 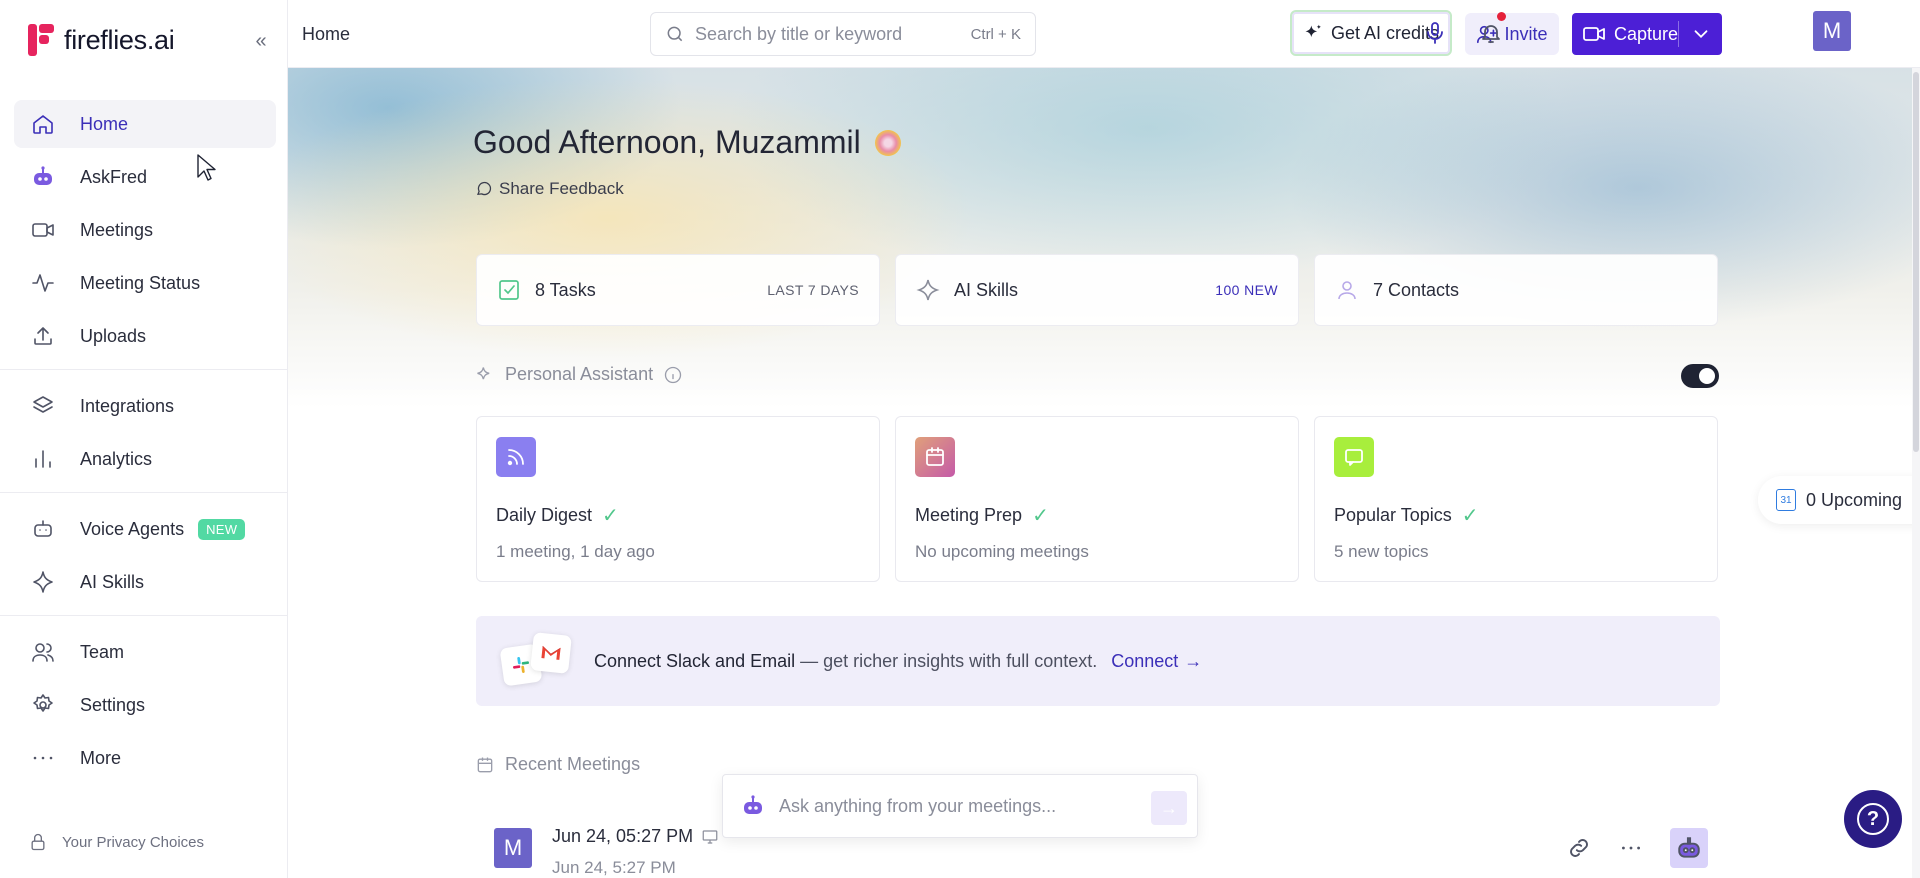 What do you see at coordinates (667, 142) in the screenshot?
I see `greeting-text: Good Afternoon, Muzammil` at bounding box center [667, 142].